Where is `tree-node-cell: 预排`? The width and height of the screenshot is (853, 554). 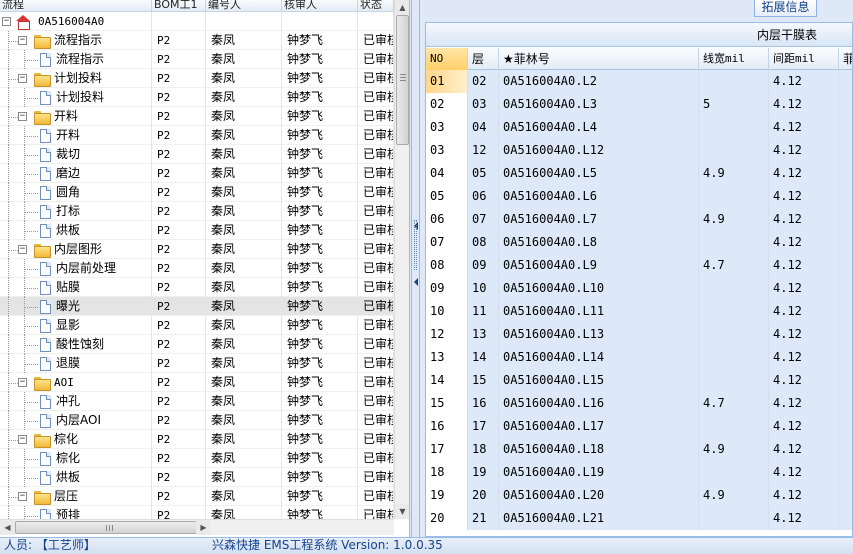 tree-node-cell: 预排 is located at coordinates (76, 512).